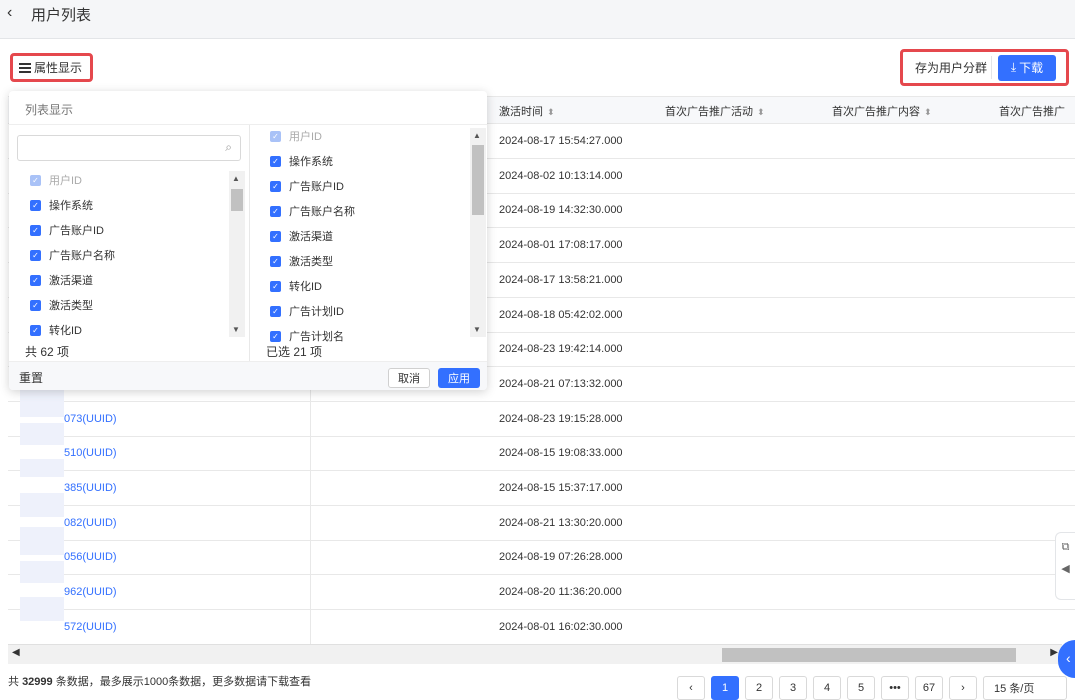 The width and height of the screenshot is (1075, 700). What do you see at coordinates (129, 148) in the screenshot?
I see `column-search-input: ⌕` at bounding box center [129, 148].